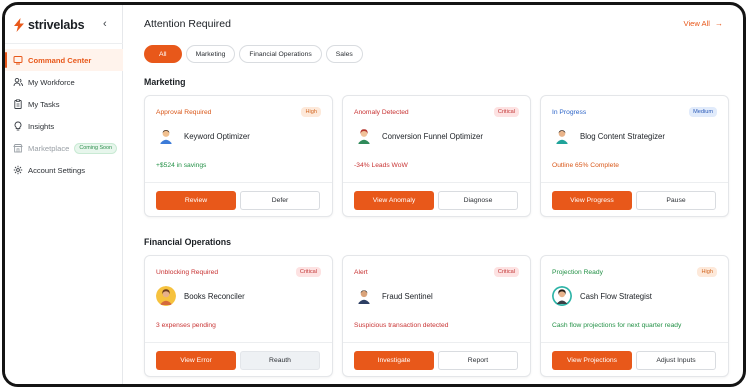 This screenshot has height=389, width=748. What do you see at coordinates (186, 325) in the screenshot?
I see `card-metric: 3 expenses pending` at bounding box center [186, 325].